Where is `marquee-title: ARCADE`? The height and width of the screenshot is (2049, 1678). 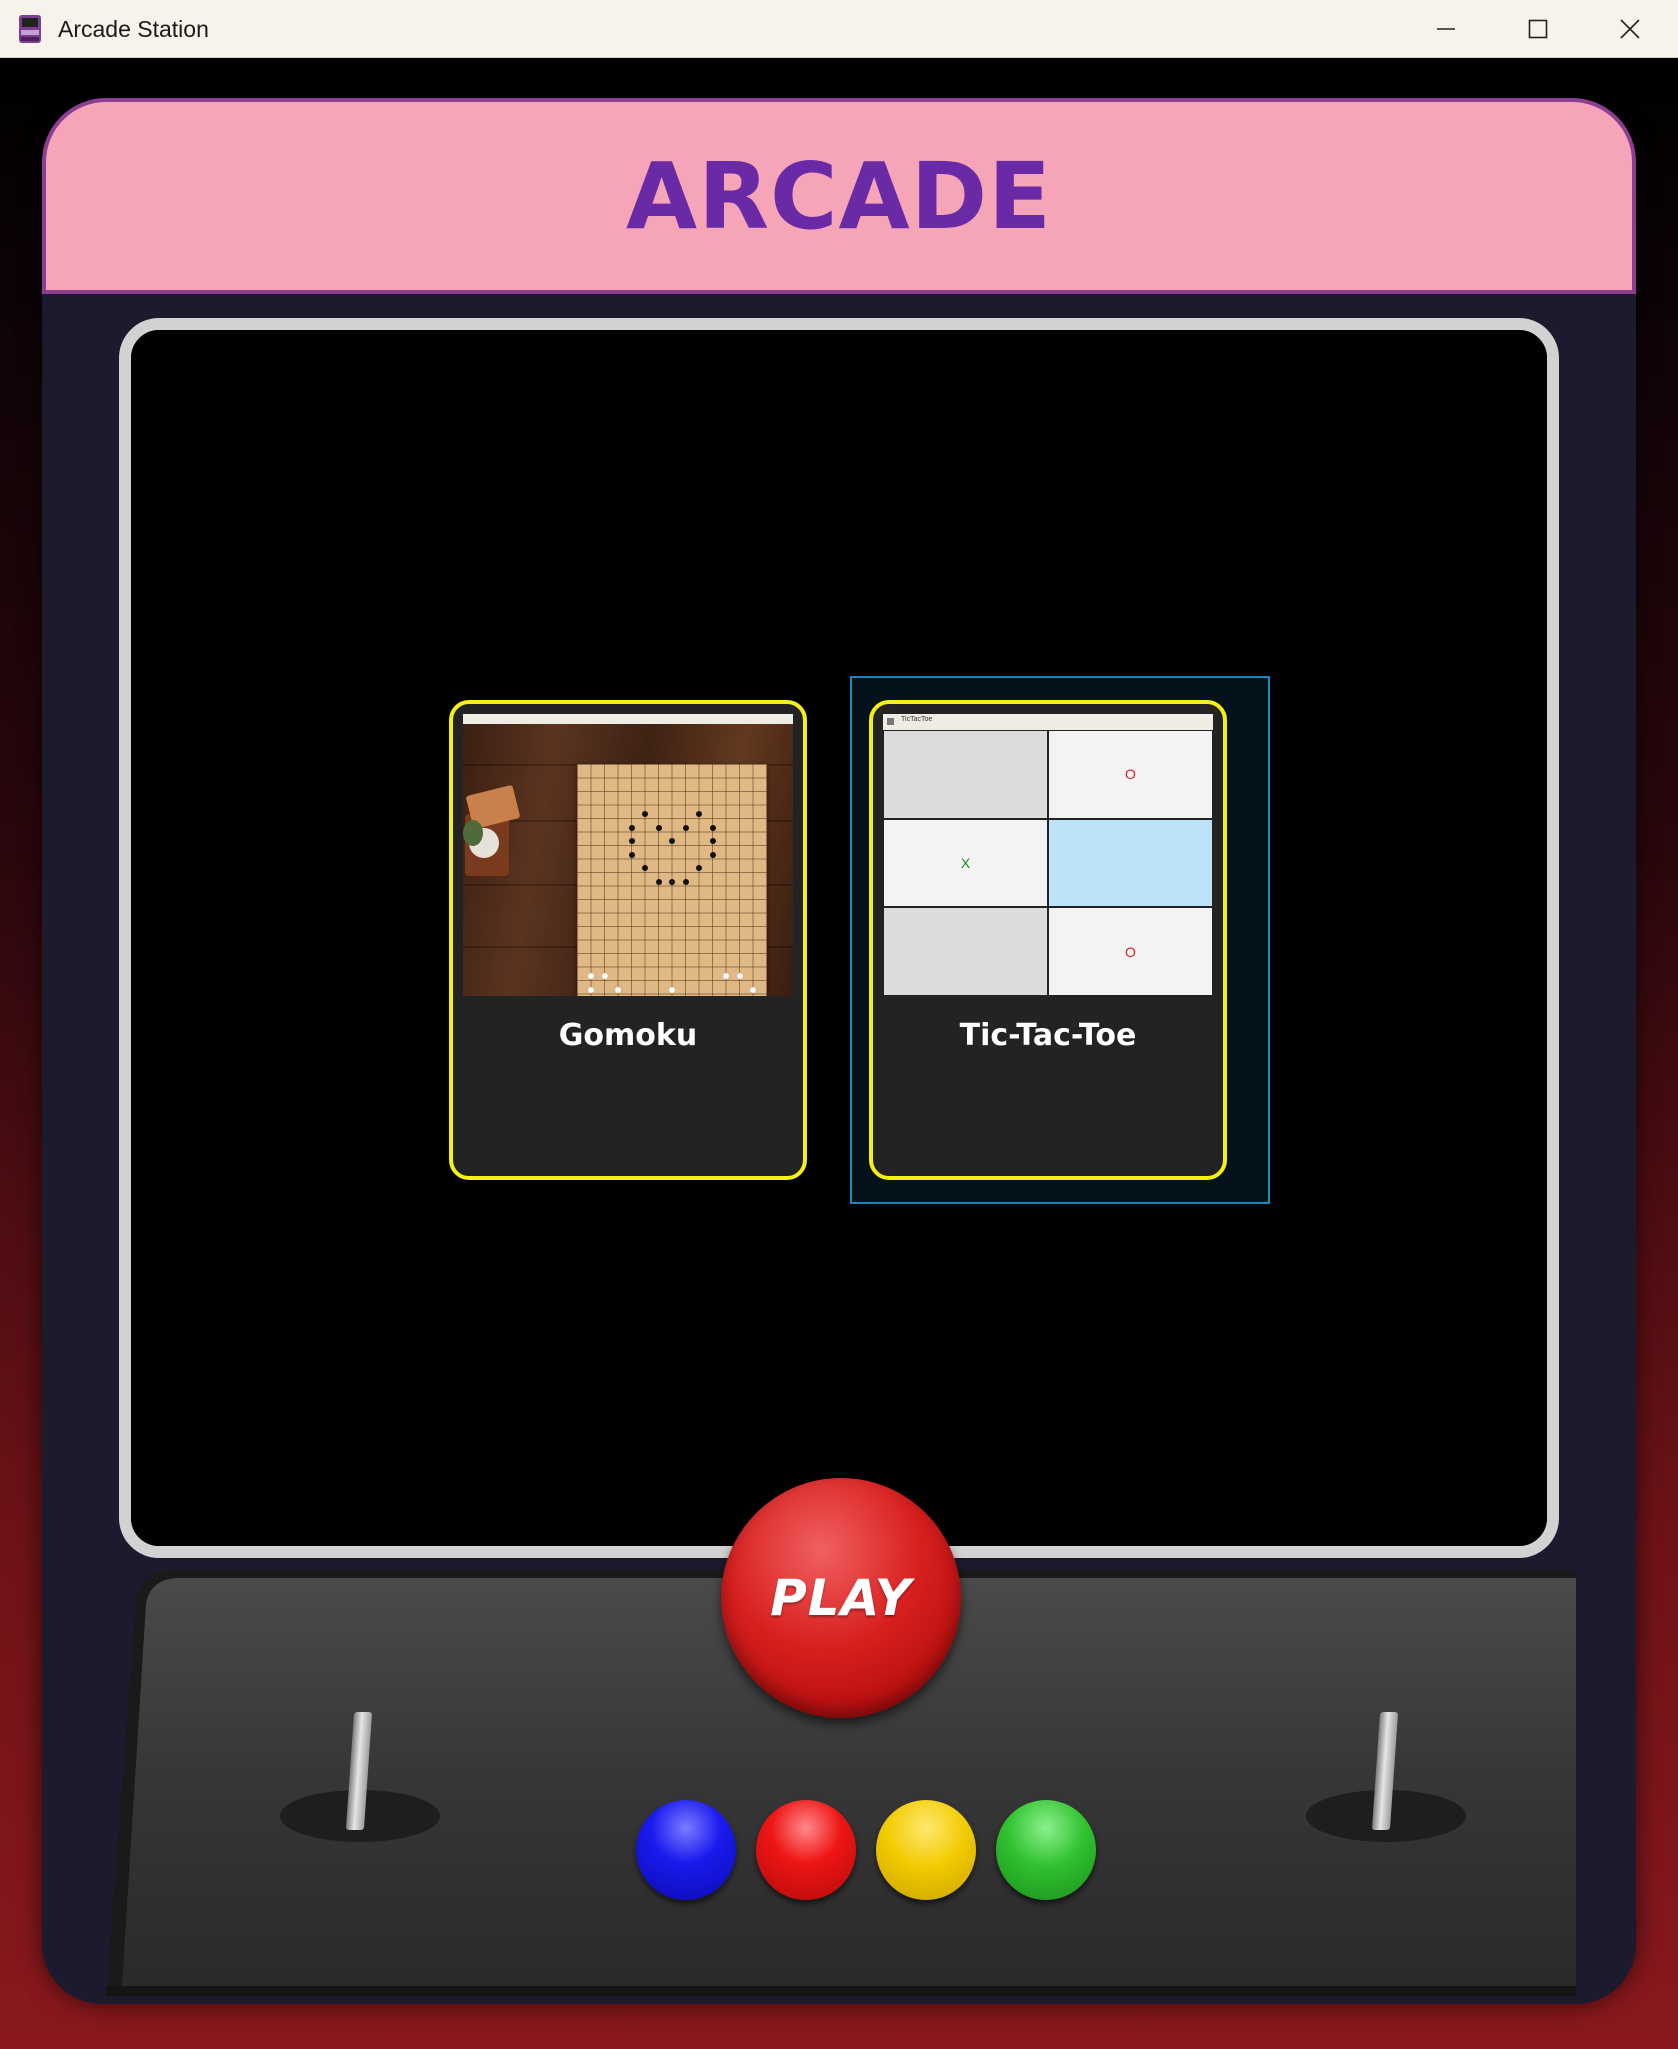 marquee-title: ARCADE is located at coordinates (839, 196).